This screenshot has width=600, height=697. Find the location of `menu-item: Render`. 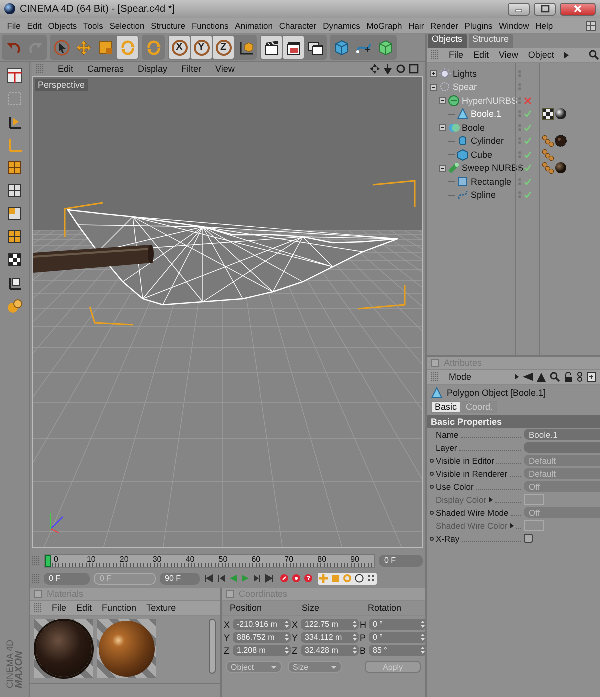

menu-item: Render is located at coordinates (444, 25).